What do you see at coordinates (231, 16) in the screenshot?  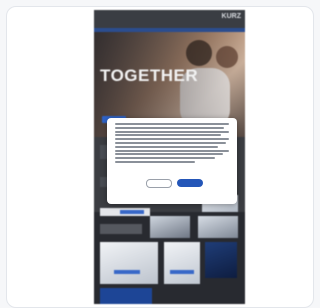 I see `site-logo: KURZ` at bounding box center [231, 16].